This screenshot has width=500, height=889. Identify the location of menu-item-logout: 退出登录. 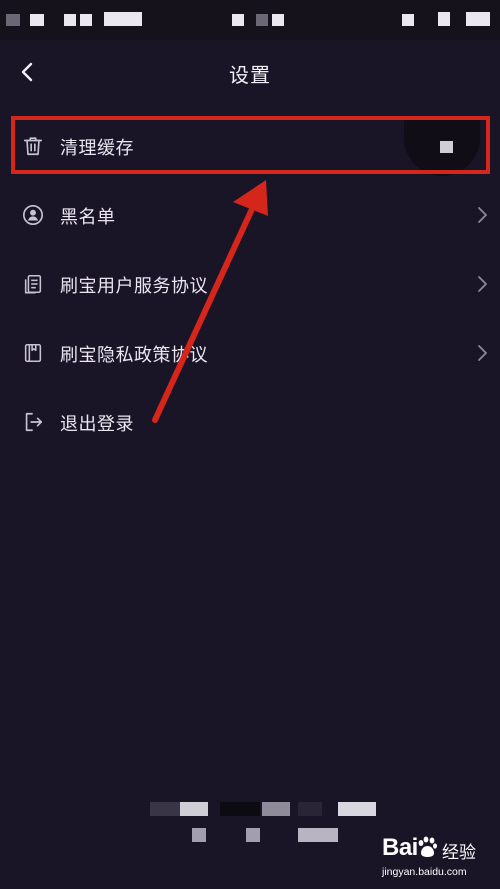
(250, 422).